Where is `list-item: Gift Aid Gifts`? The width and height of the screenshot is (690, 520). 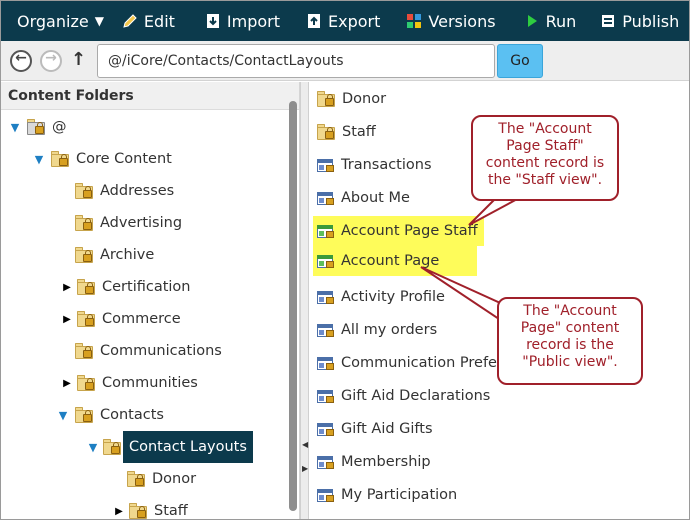
list-item: Gift Aid Gifts is located at coordinates (376, 429).